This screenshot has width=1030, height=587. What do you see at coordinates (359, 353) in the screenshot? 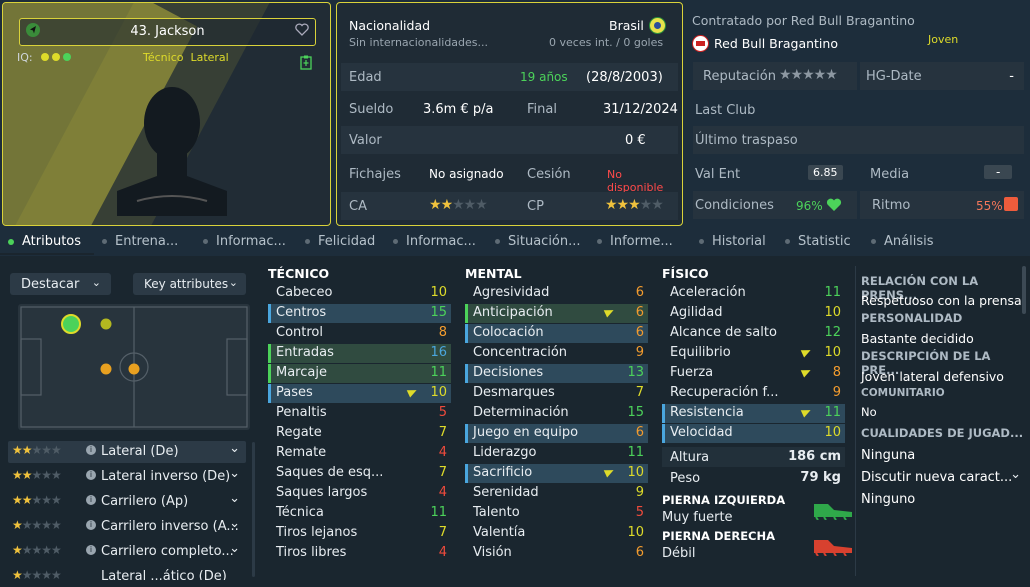
I see `attr-row: Entradas 16` at bounding box center [359, 353].